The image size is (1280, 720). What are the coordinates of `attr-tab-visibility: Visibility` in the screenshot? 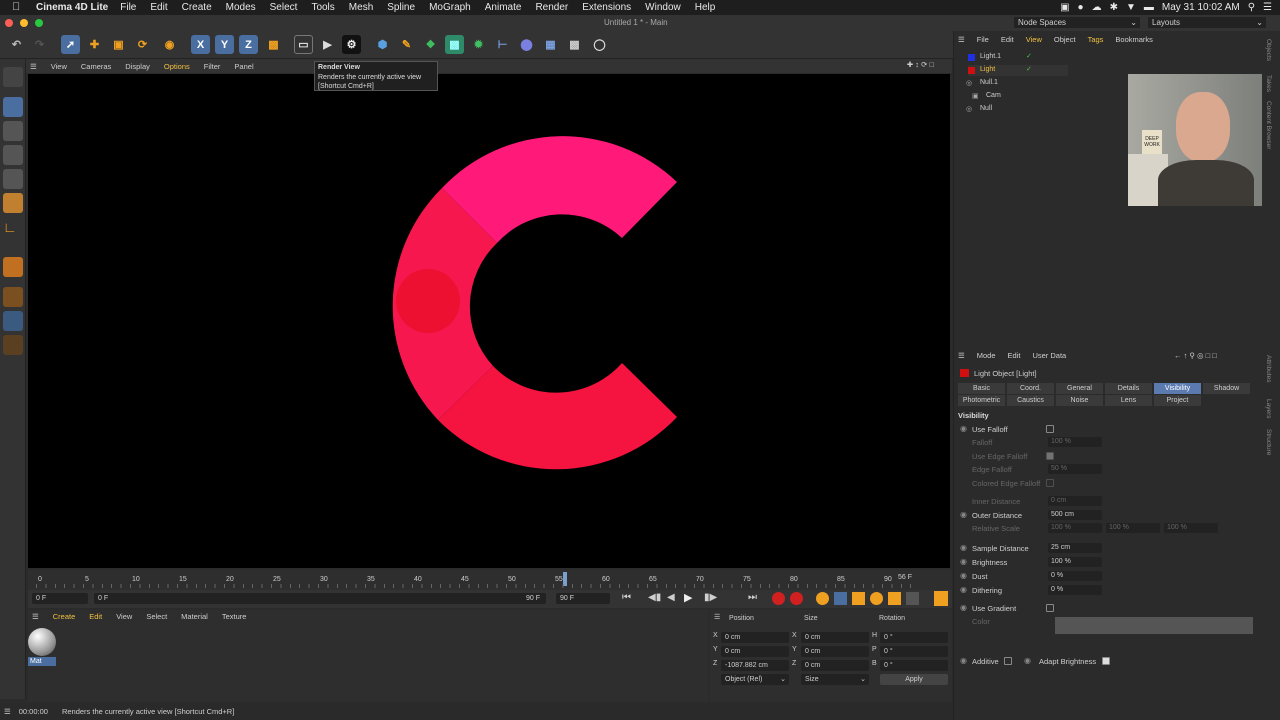 It's located at (1177, 388).